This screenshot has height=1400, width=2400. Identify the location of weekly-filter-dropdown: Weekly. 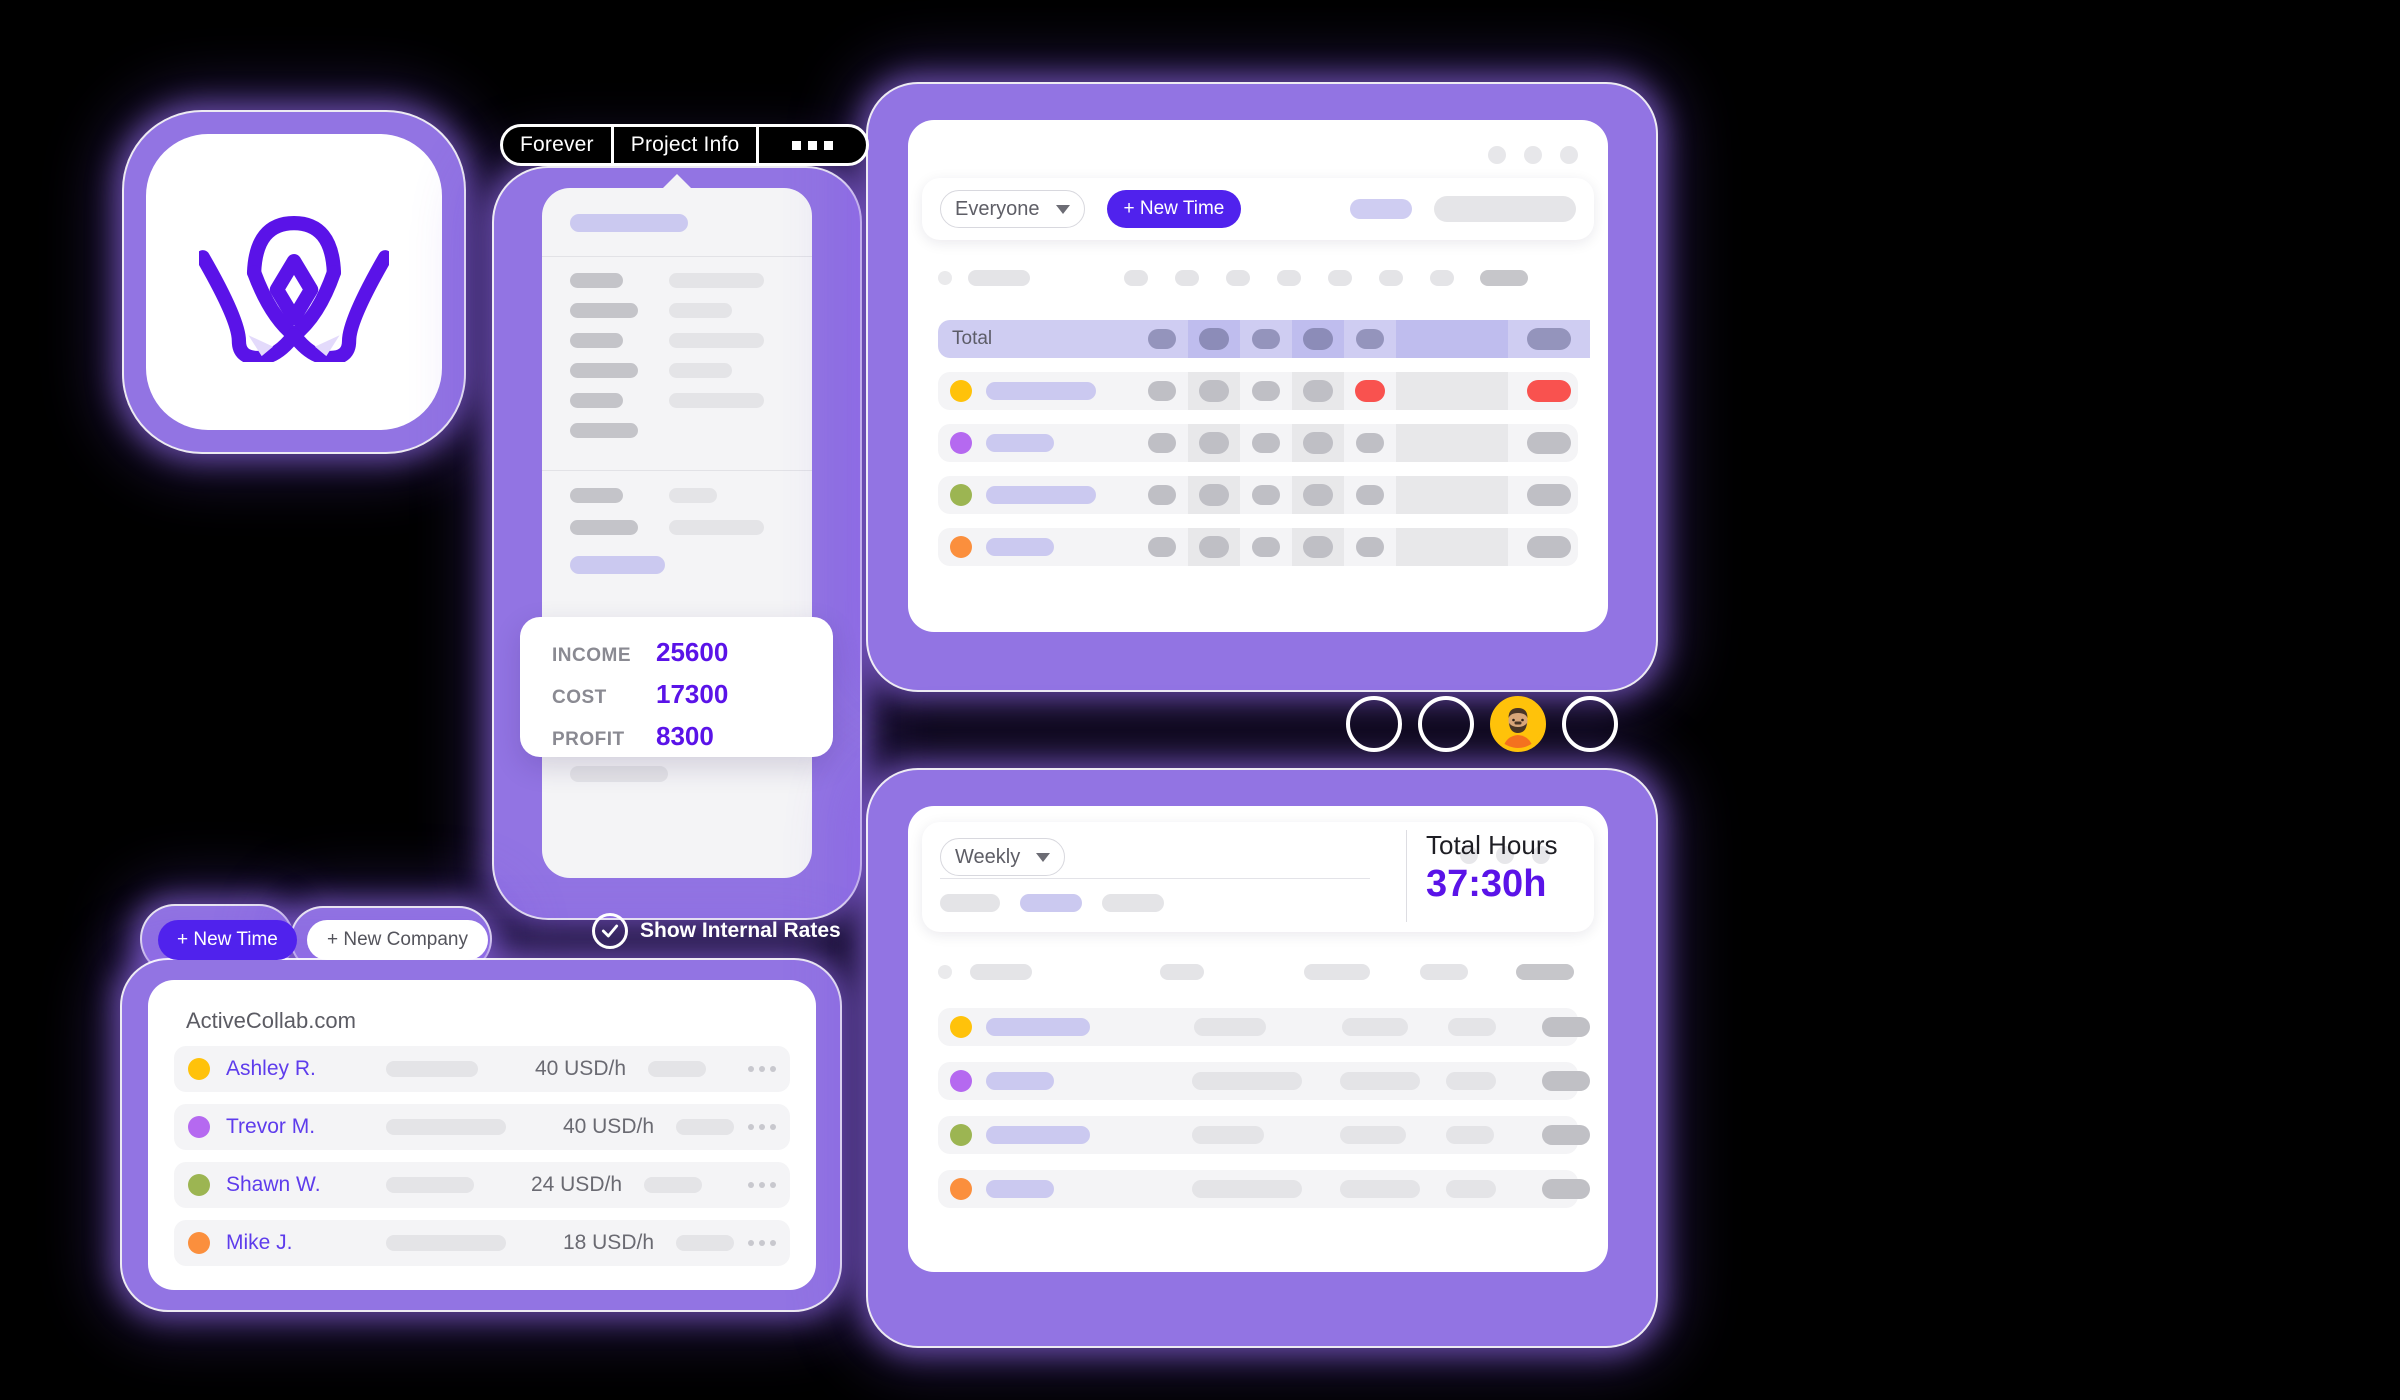
(1003, 857).